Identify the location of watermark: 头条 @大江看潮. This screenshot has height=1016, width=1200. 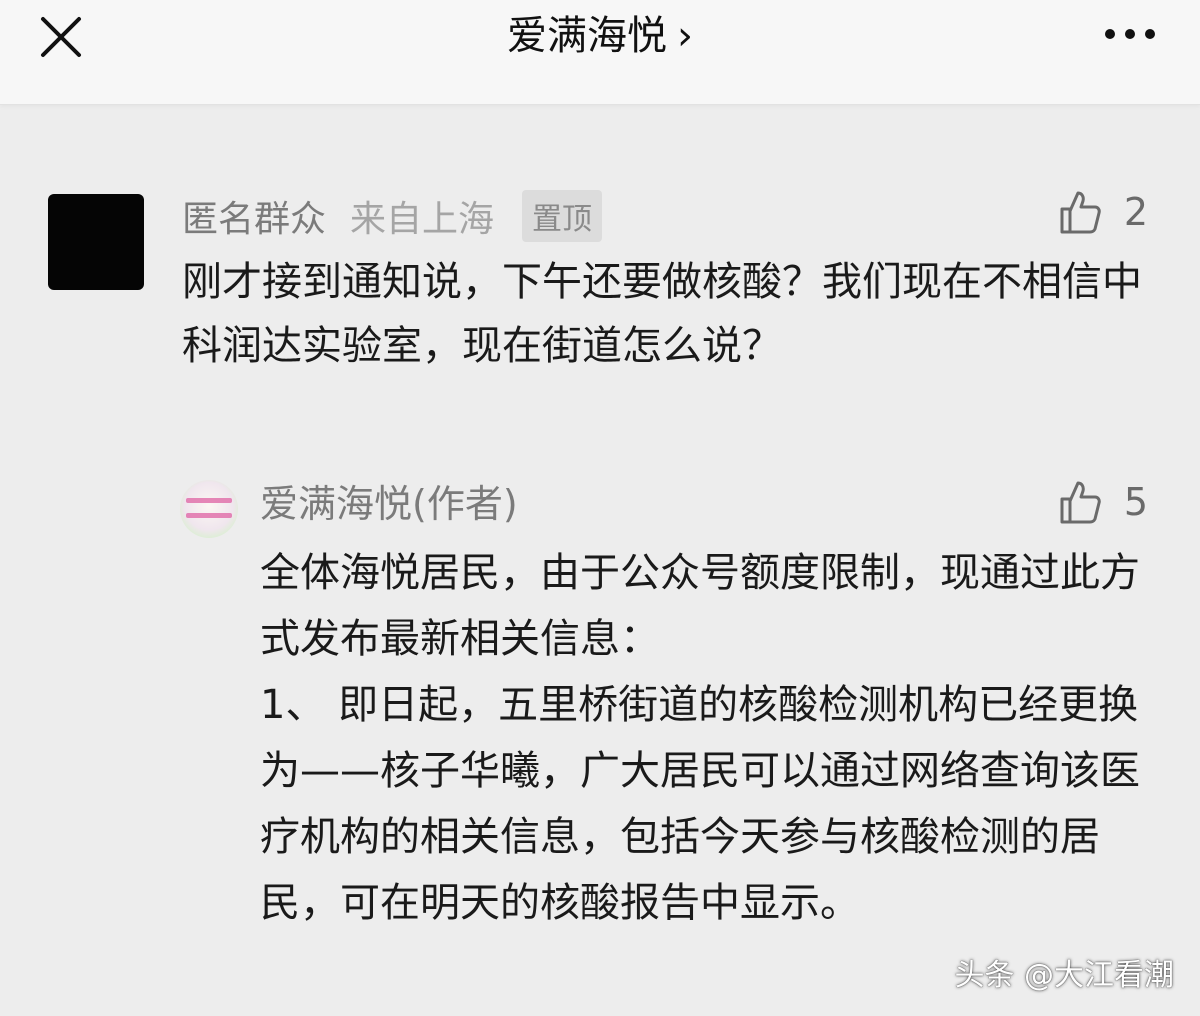
(1064, 975).